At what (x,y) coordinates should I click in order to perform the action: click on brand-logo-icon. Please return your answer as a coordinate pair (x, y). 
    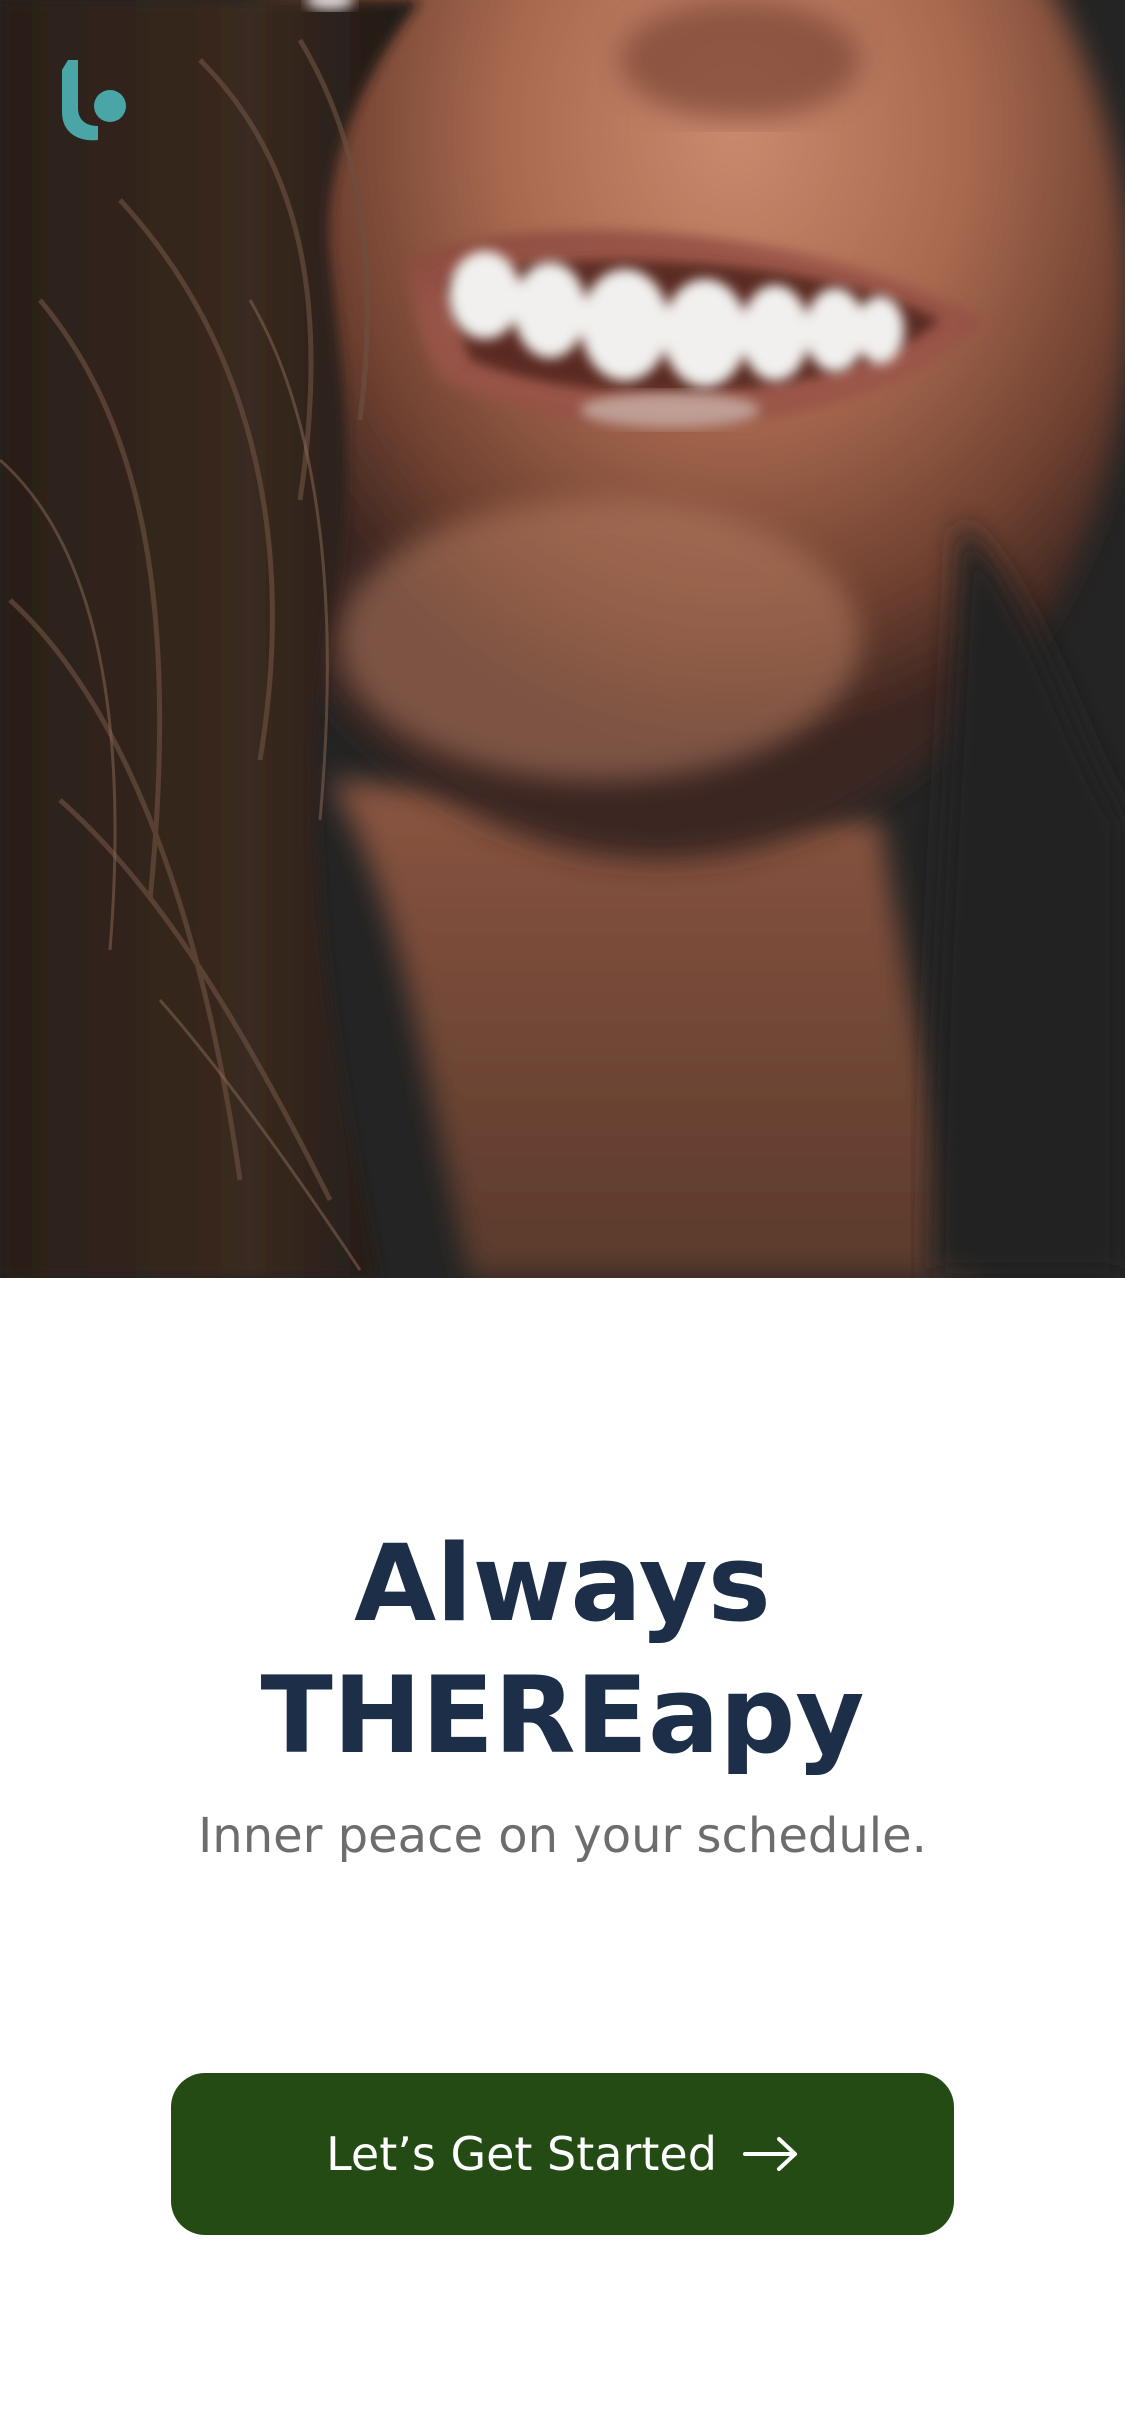
    Looking at the image, I should click on (94, 100).